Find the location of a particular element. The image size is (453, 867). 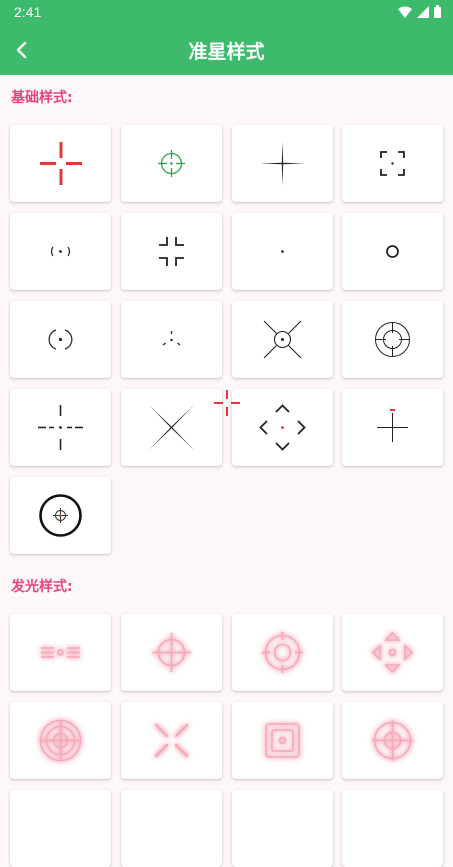

status-time: 2:41 is located at coordinates (28, 12).